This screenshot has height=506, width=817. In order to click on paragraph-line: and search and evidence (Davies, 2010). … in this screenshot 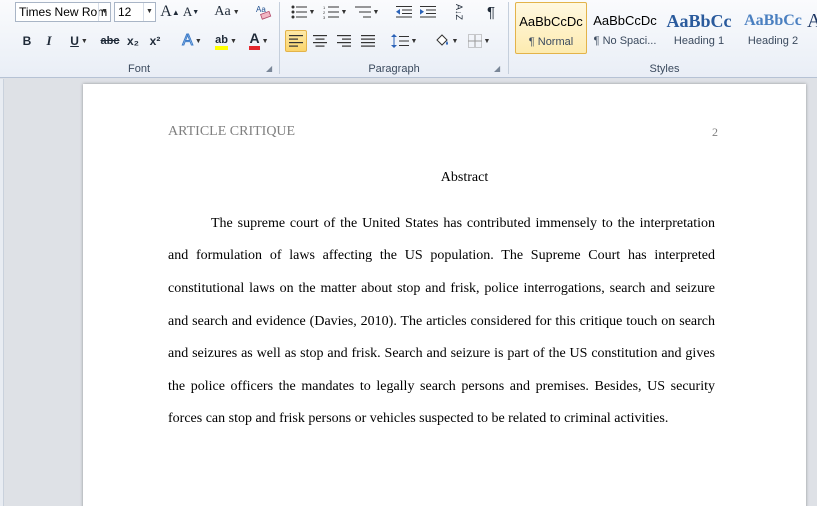, I will do `click(441, 321)`.